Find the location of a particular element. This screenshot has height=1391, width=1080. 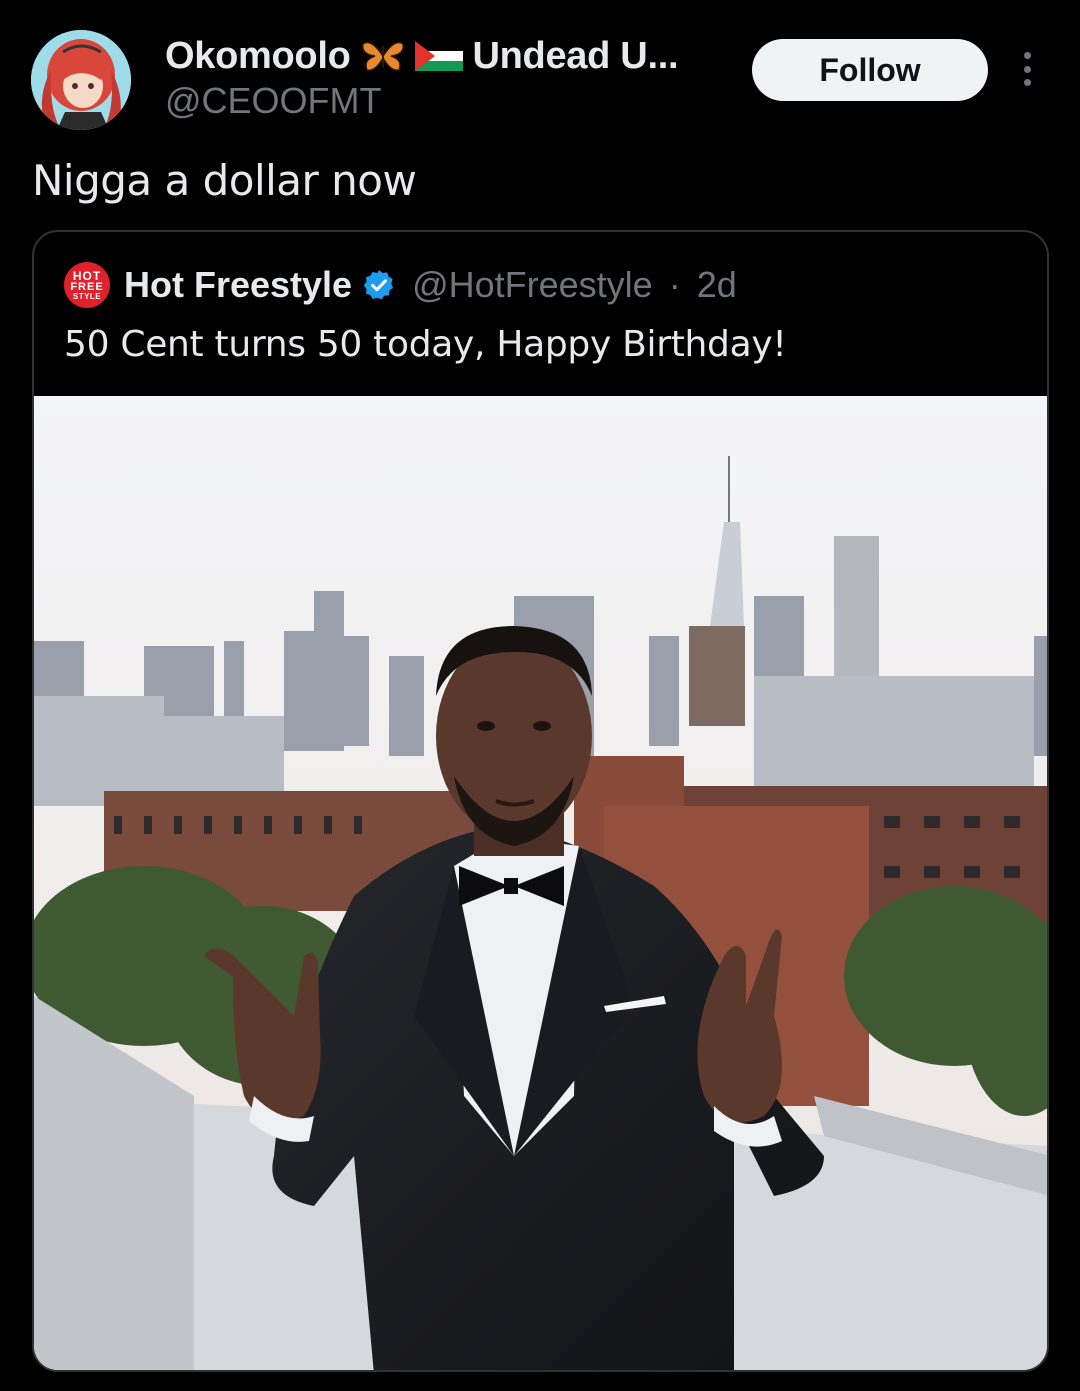

hot-freestyle-logo: HOT FREE STYLE is located at coordinates (87, 285).